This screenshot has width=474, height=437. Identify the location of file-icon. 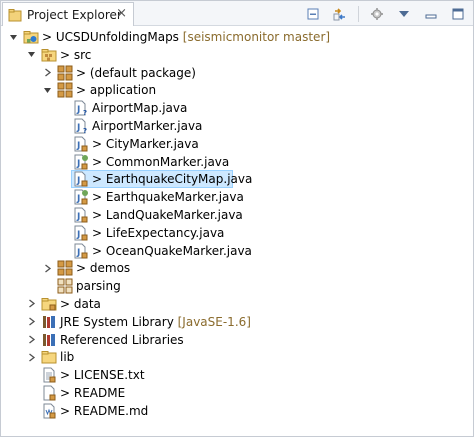
(49, 393).